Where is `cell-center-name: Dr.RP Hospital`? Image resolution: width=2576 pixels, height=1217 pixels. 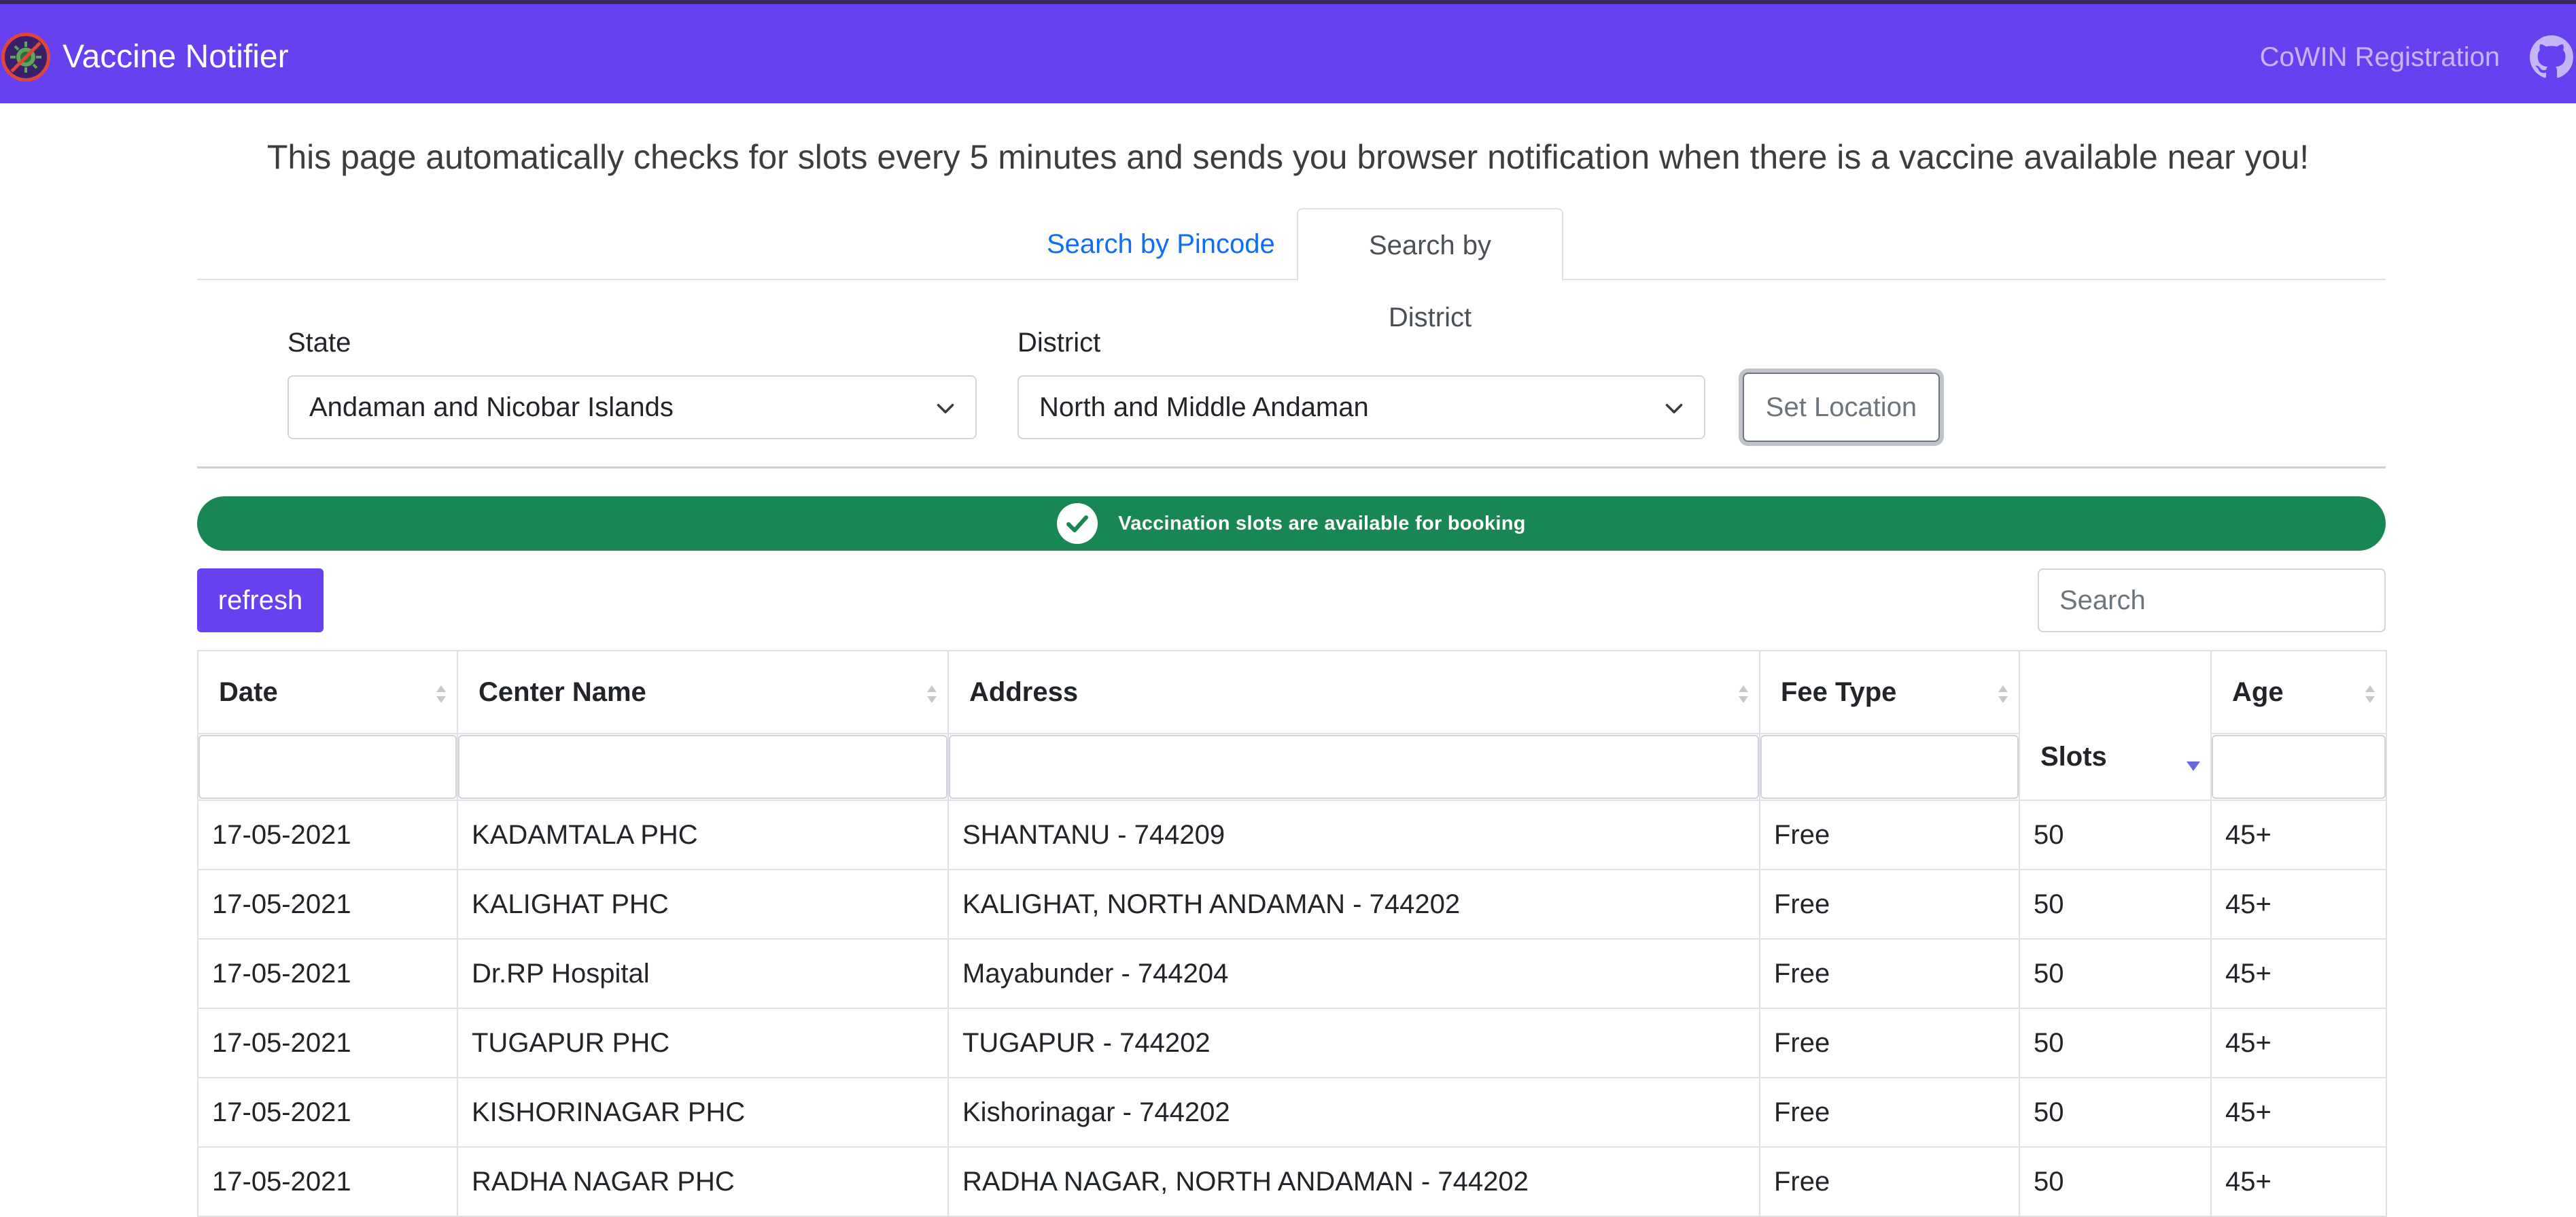 cell-center-name: Dr.RP Hospital is located at coordinates (703, 973).